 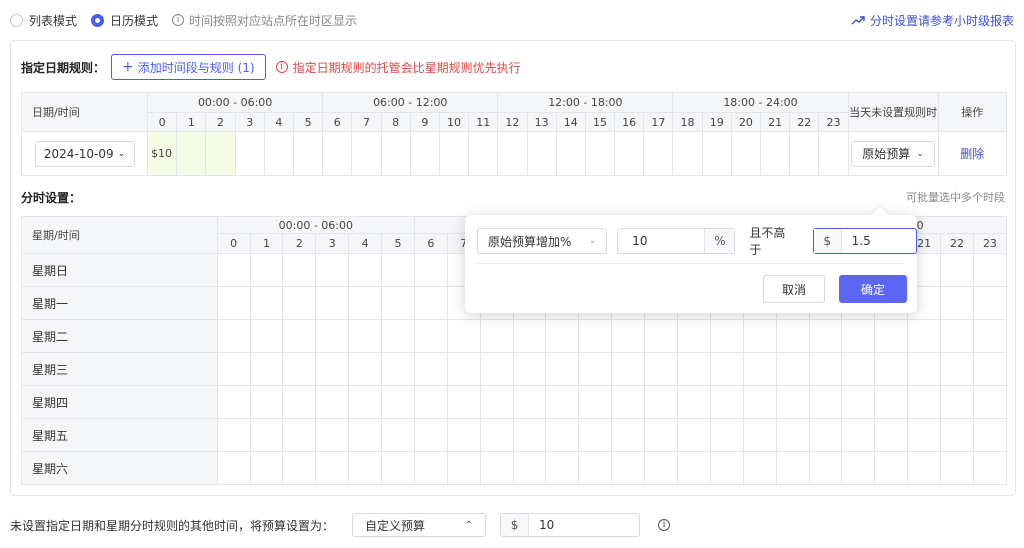 I want to click on default-budget-input: $ 10, so click(x=570, y=525).